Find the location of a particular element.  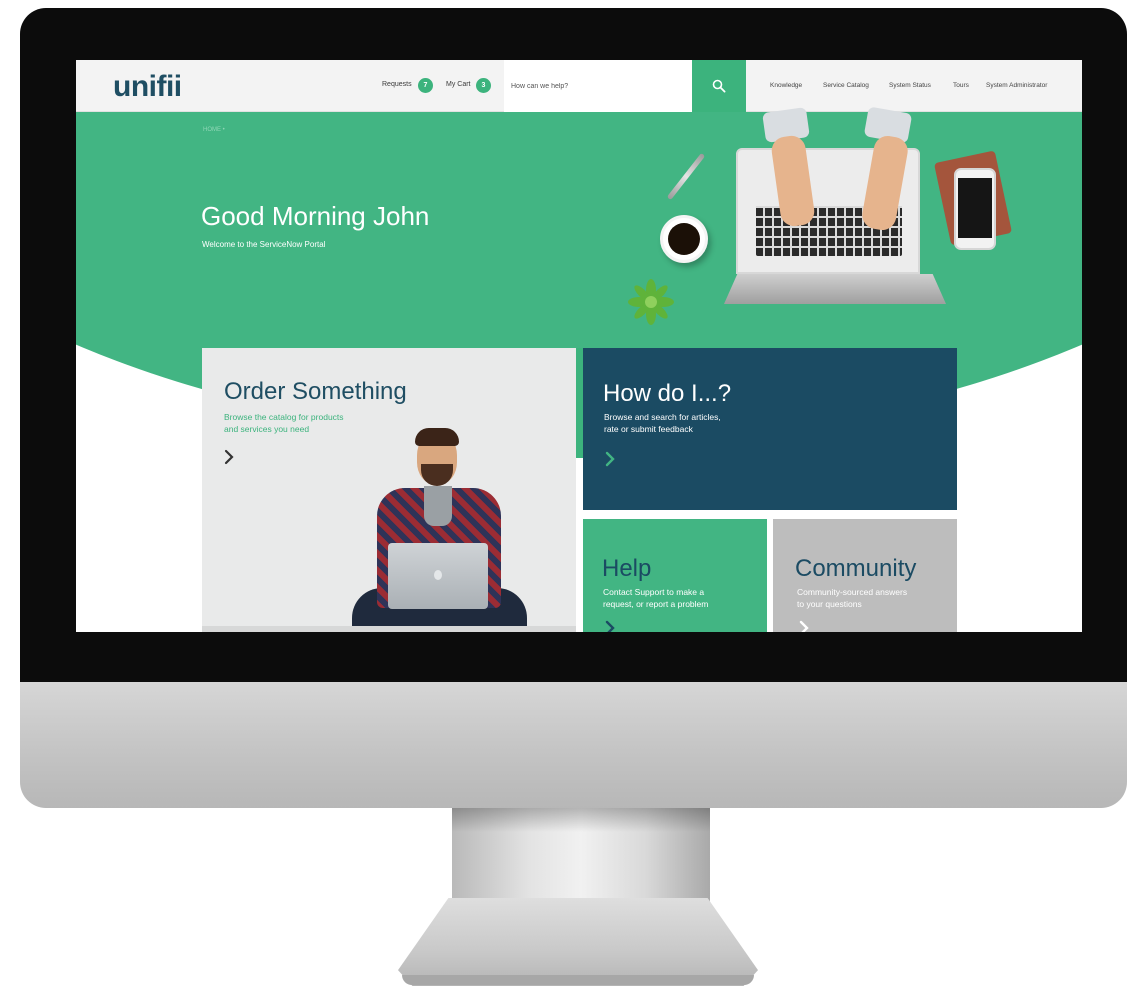

nav-knowledge: Knowledge is located at coordinates (786, 85).